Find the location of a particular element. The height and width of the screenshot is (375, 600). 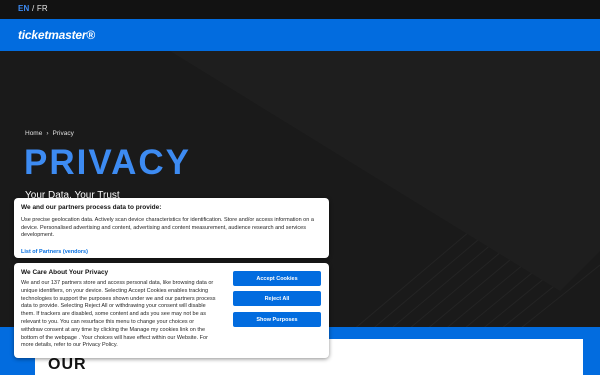

language-fr-link: FR is located at coordinates (42, 8).